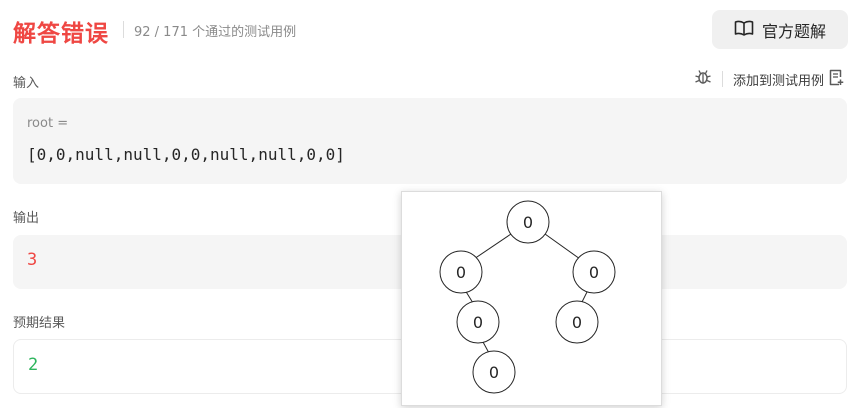 The height and width of the screenshot is (408, 864). I want to click on official-solution-label: 官方题解, so click(793, 31).